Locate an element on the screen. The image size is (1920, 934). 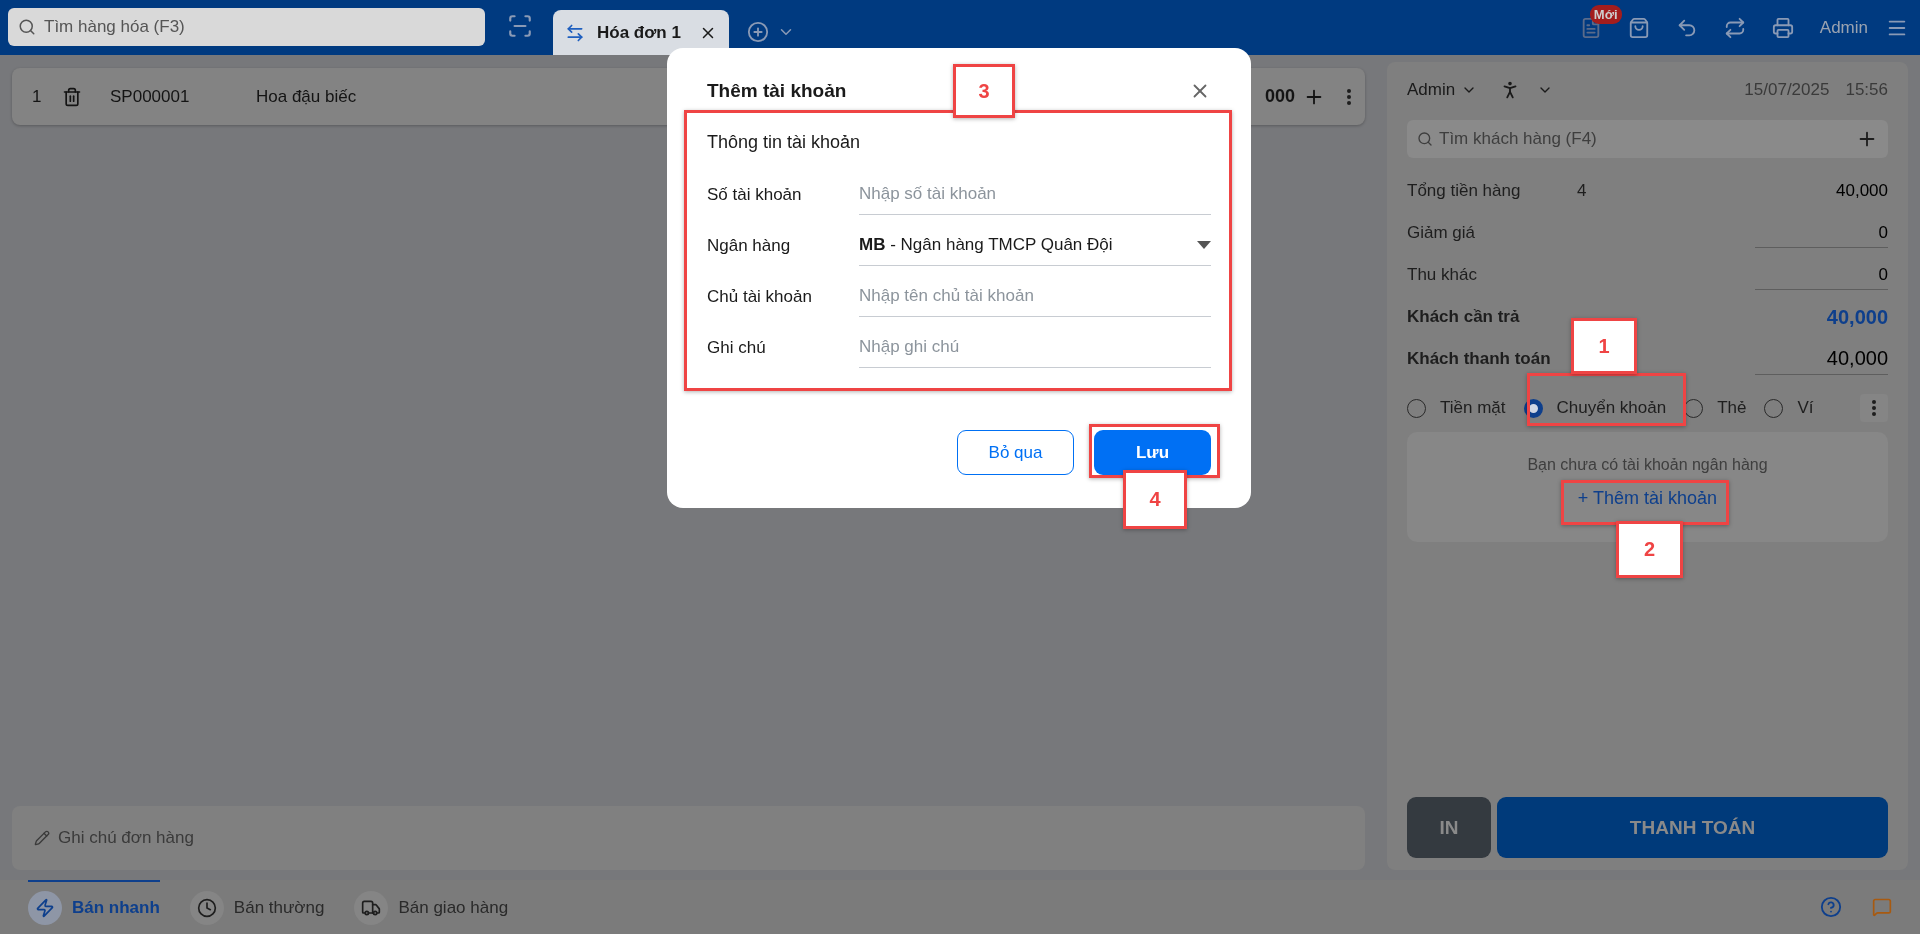
help-icon is located at coordinates (1831, 907).